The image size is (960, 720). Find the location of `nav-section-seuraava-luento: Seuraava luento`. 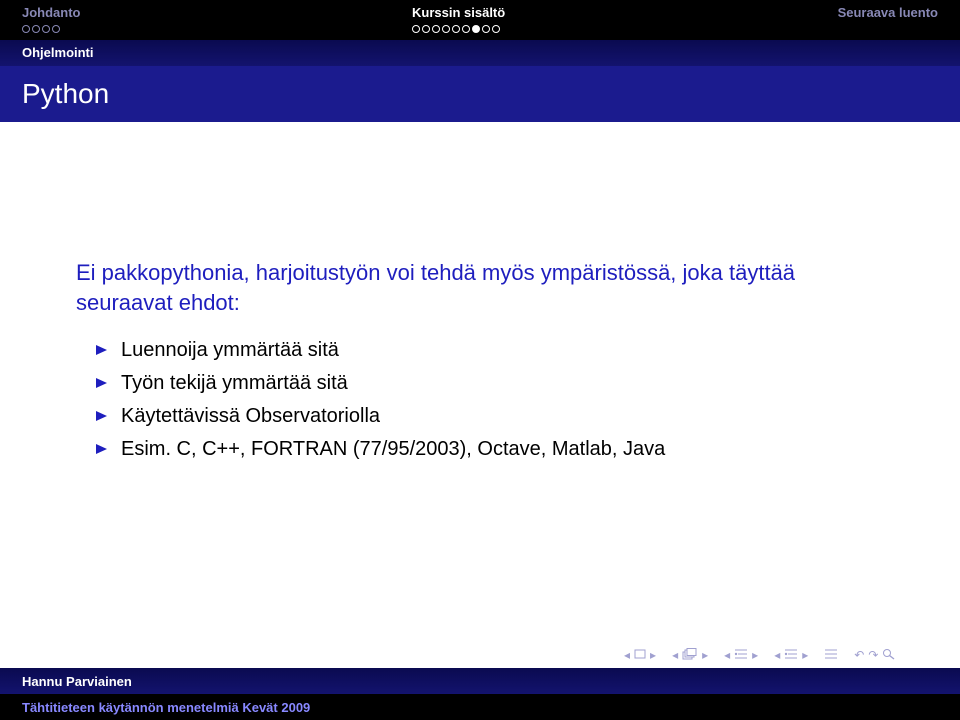

nav-section-seuraava-luento: Seuraava luento is located at coordinates (888, 13).